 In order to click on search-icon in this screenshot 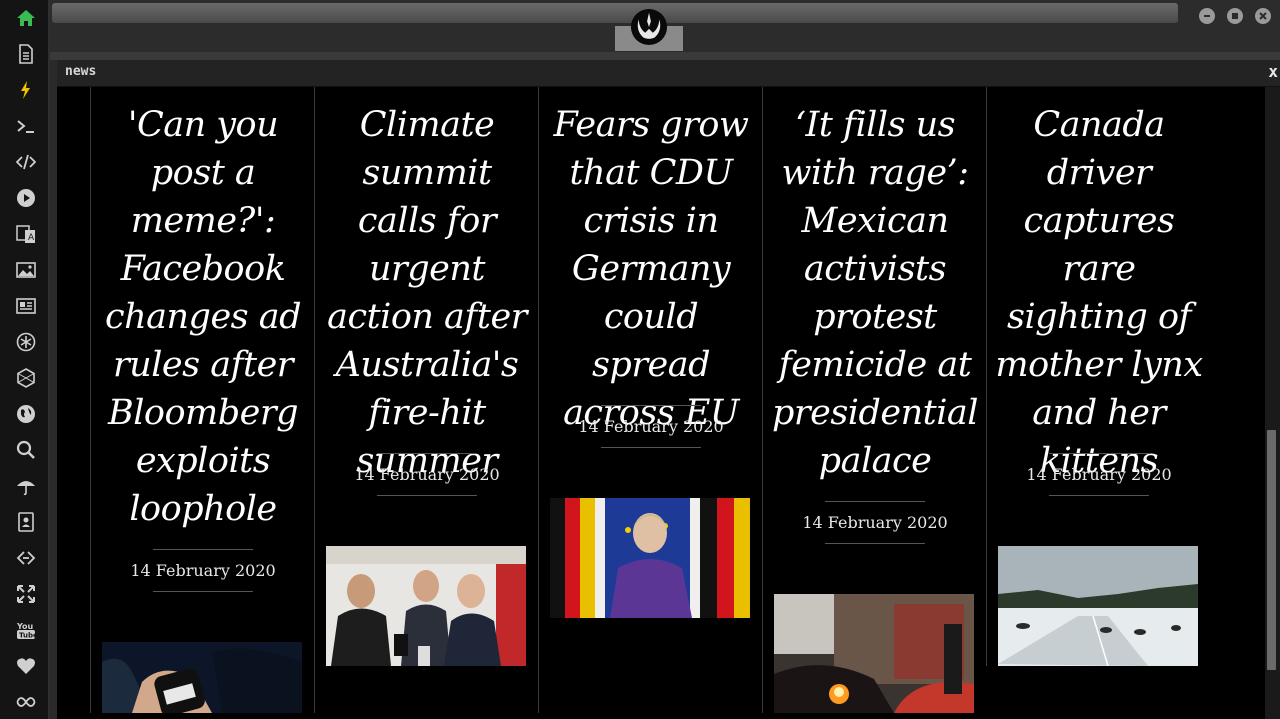, I will do `click(26, 450)`.